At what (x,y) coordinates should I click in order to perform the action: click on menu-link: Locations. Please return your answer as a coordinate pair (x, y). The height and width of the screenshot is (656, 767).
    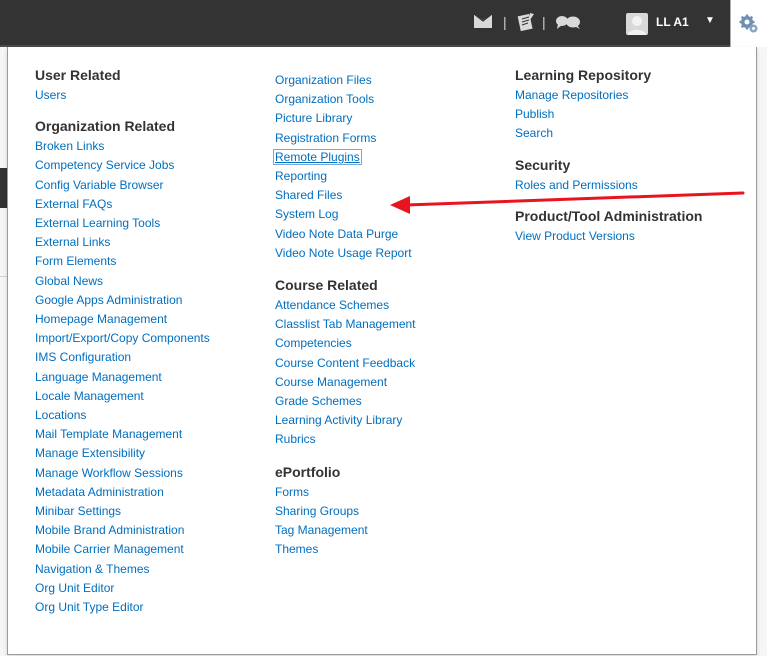
    Looking at the image, I should click on (122, 415).